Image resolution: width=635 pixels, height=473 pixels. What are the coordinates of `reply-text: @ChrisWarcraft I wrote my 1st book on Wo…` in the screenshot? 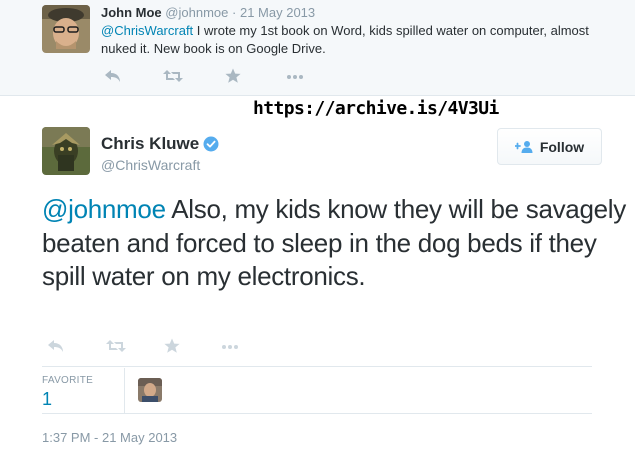 It's located at (361, 40).